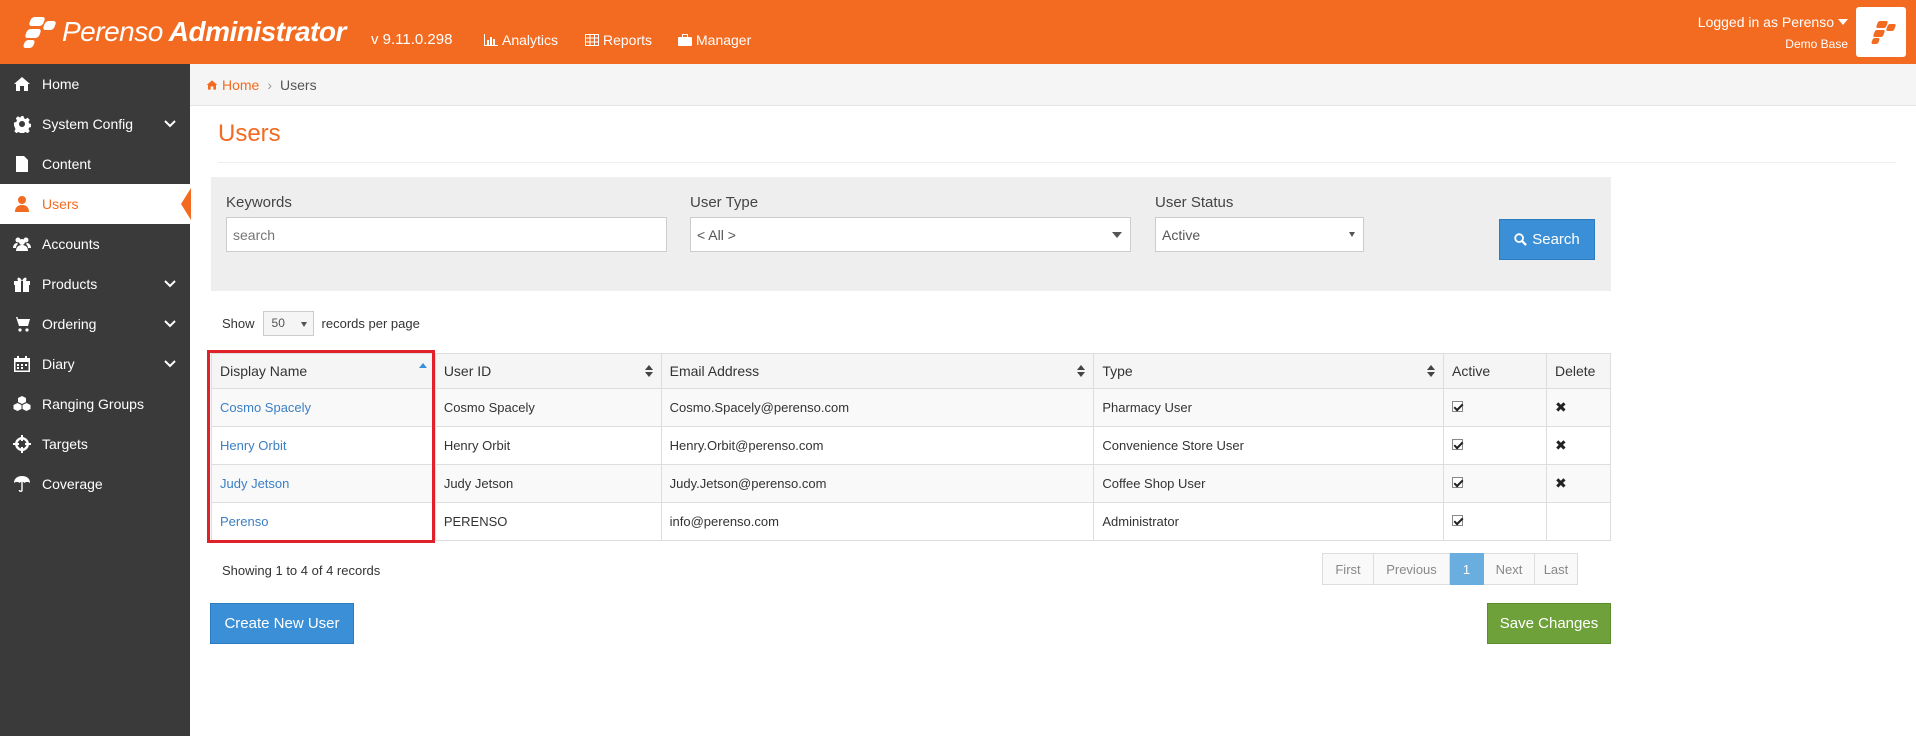 The width and height of the screenshot is (1916, 736). Describe the element at coordinates (61, 84) in the screenshot. I see `sidebar-item-label: Home` at that location.